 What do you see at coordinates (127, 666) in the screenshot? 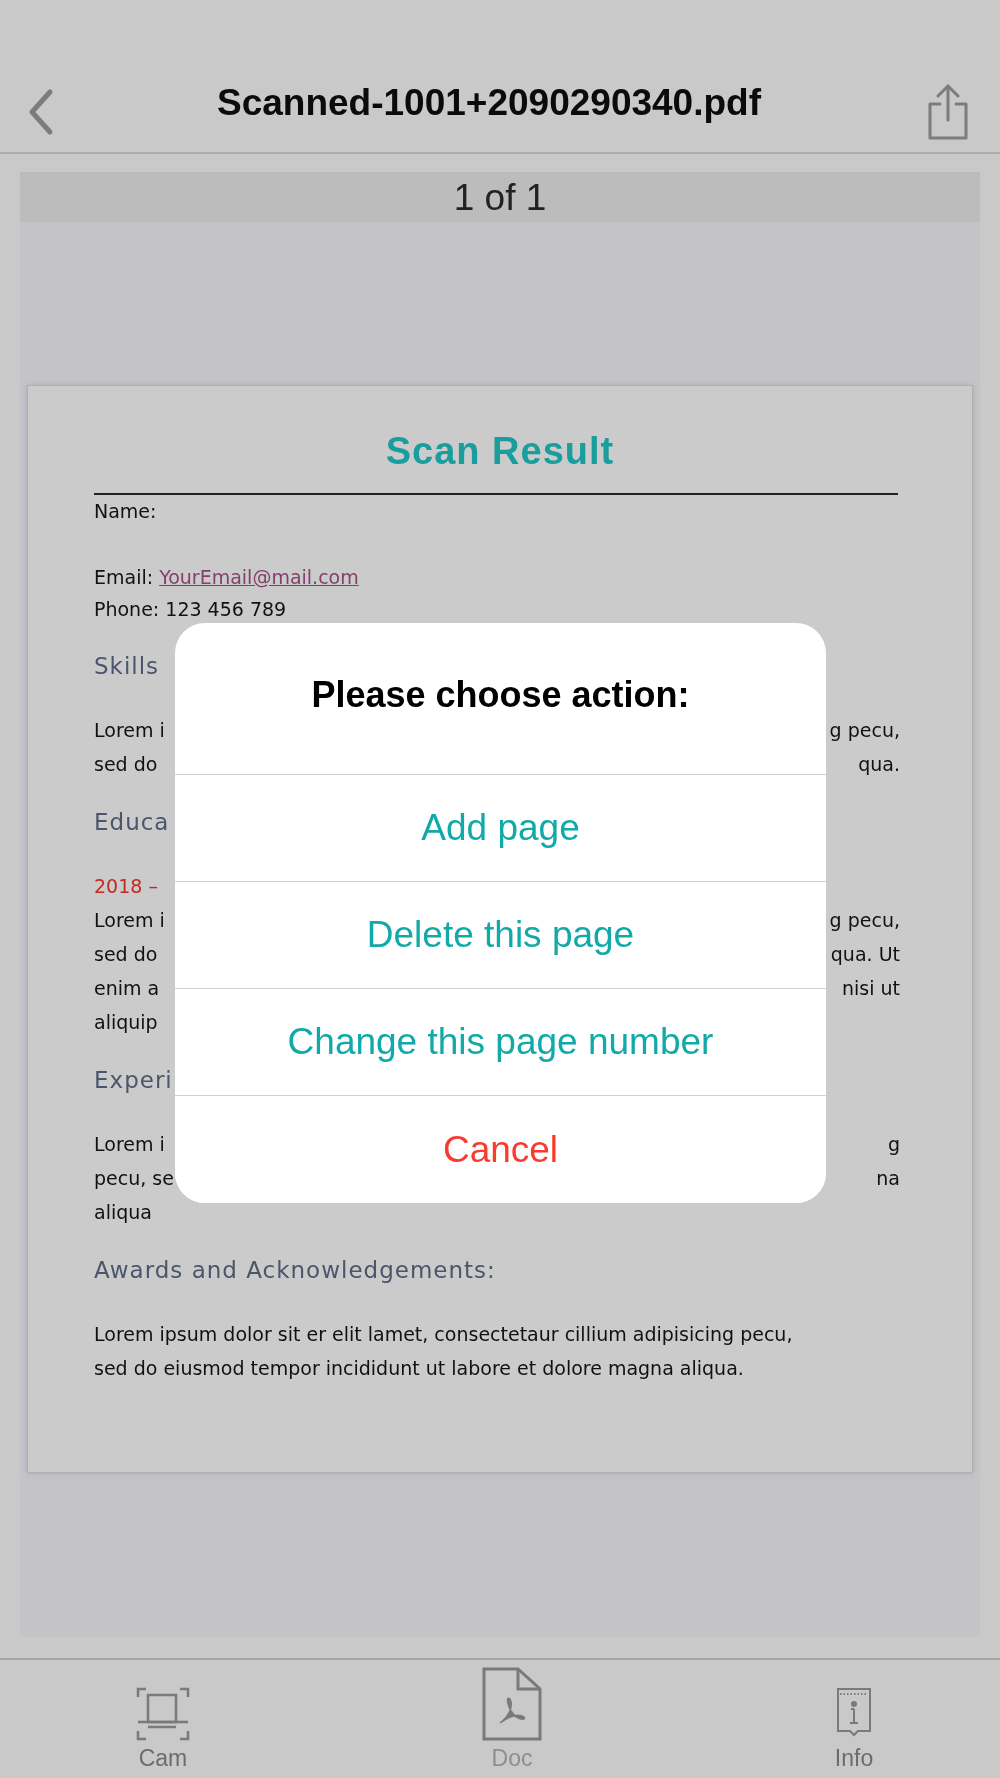
I see `section-heading: Skills` at bounding box center [127, 666].